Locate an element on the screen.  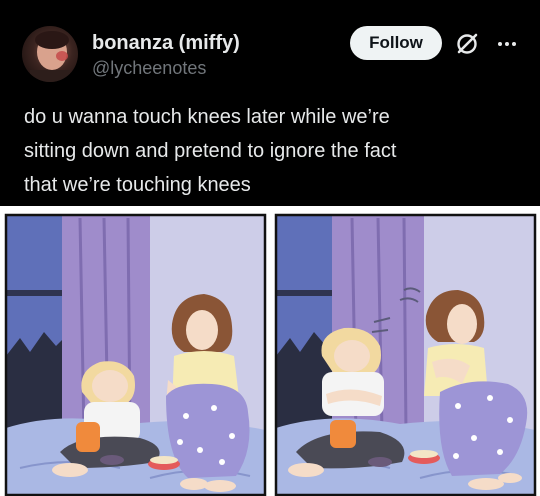
grok-icon-glyph is located at coordinates (467, 43).